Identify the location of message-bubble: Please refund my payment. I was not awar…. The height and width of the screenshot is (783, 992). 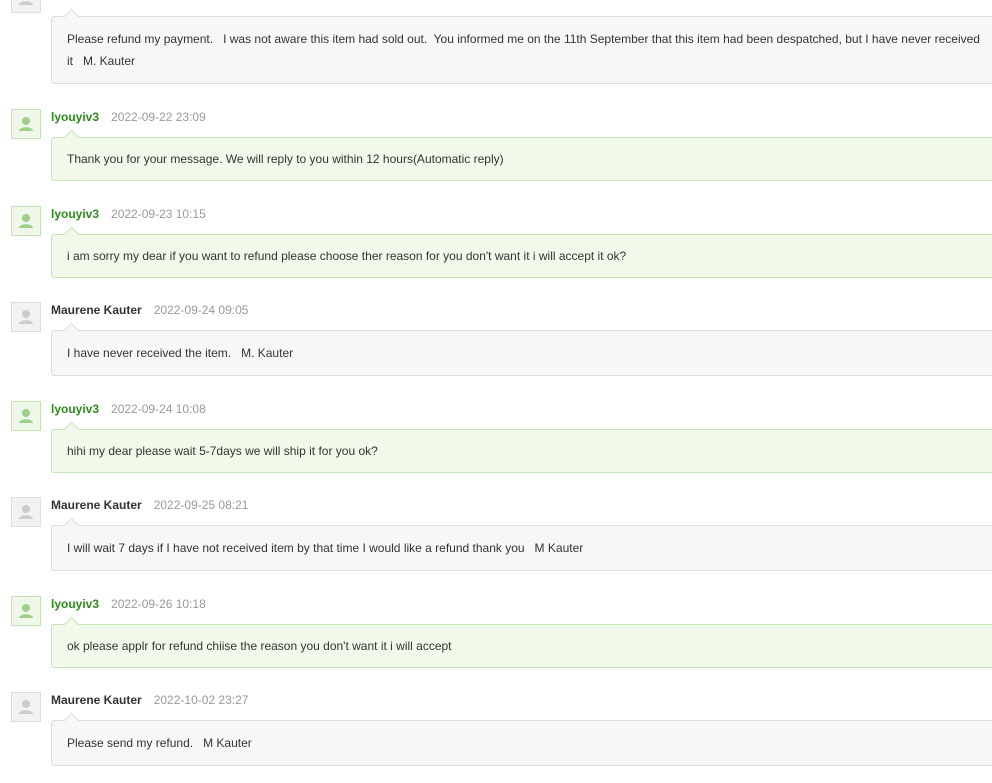
(521, 50).